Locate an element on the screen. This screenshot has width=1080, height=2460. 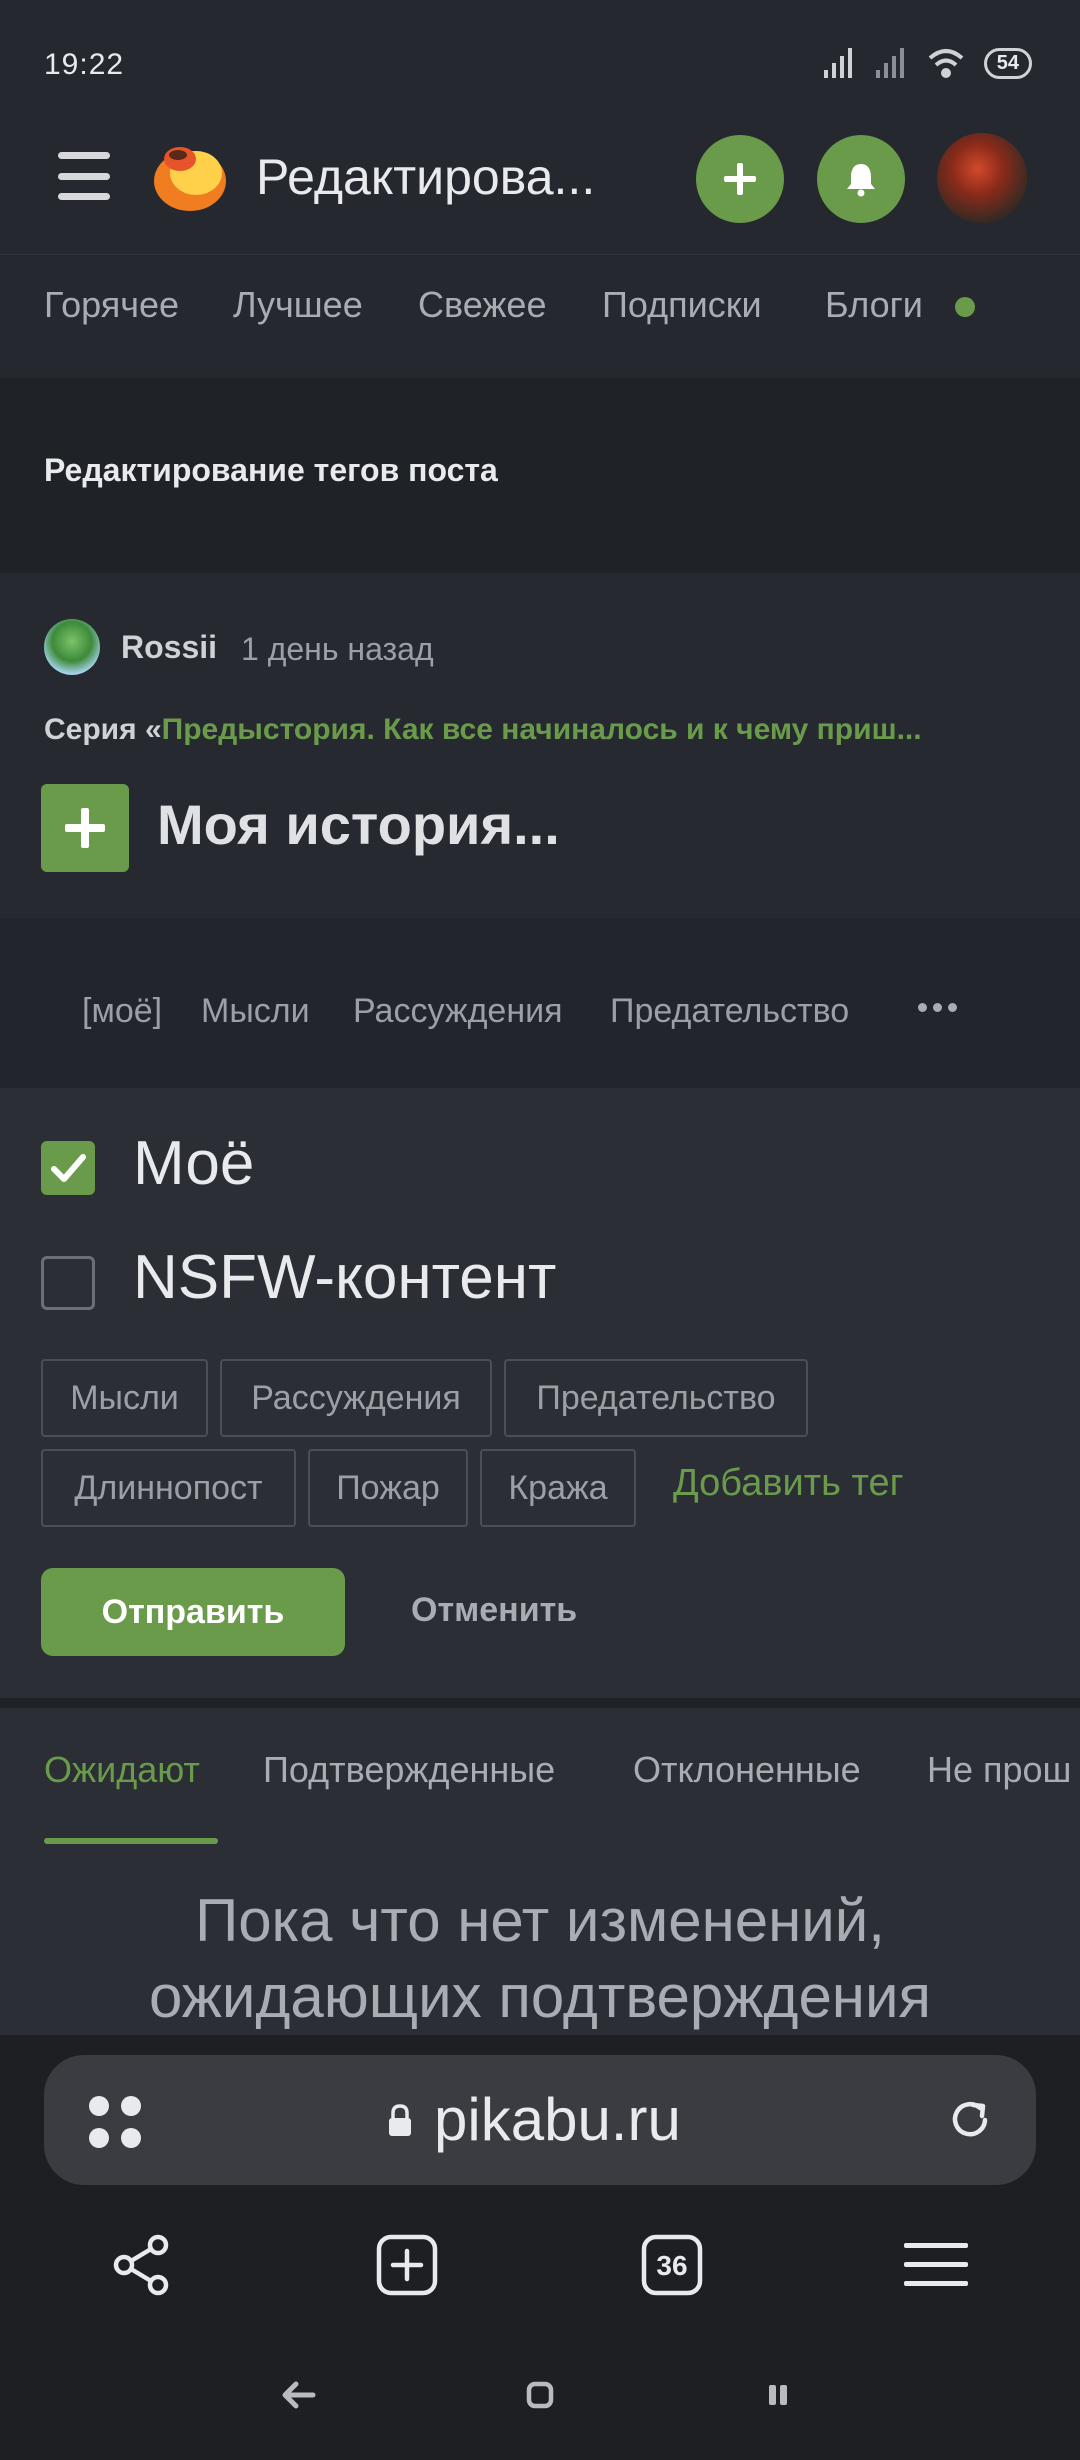
post-time: 1 день назад is located at coordinates (337, 649).